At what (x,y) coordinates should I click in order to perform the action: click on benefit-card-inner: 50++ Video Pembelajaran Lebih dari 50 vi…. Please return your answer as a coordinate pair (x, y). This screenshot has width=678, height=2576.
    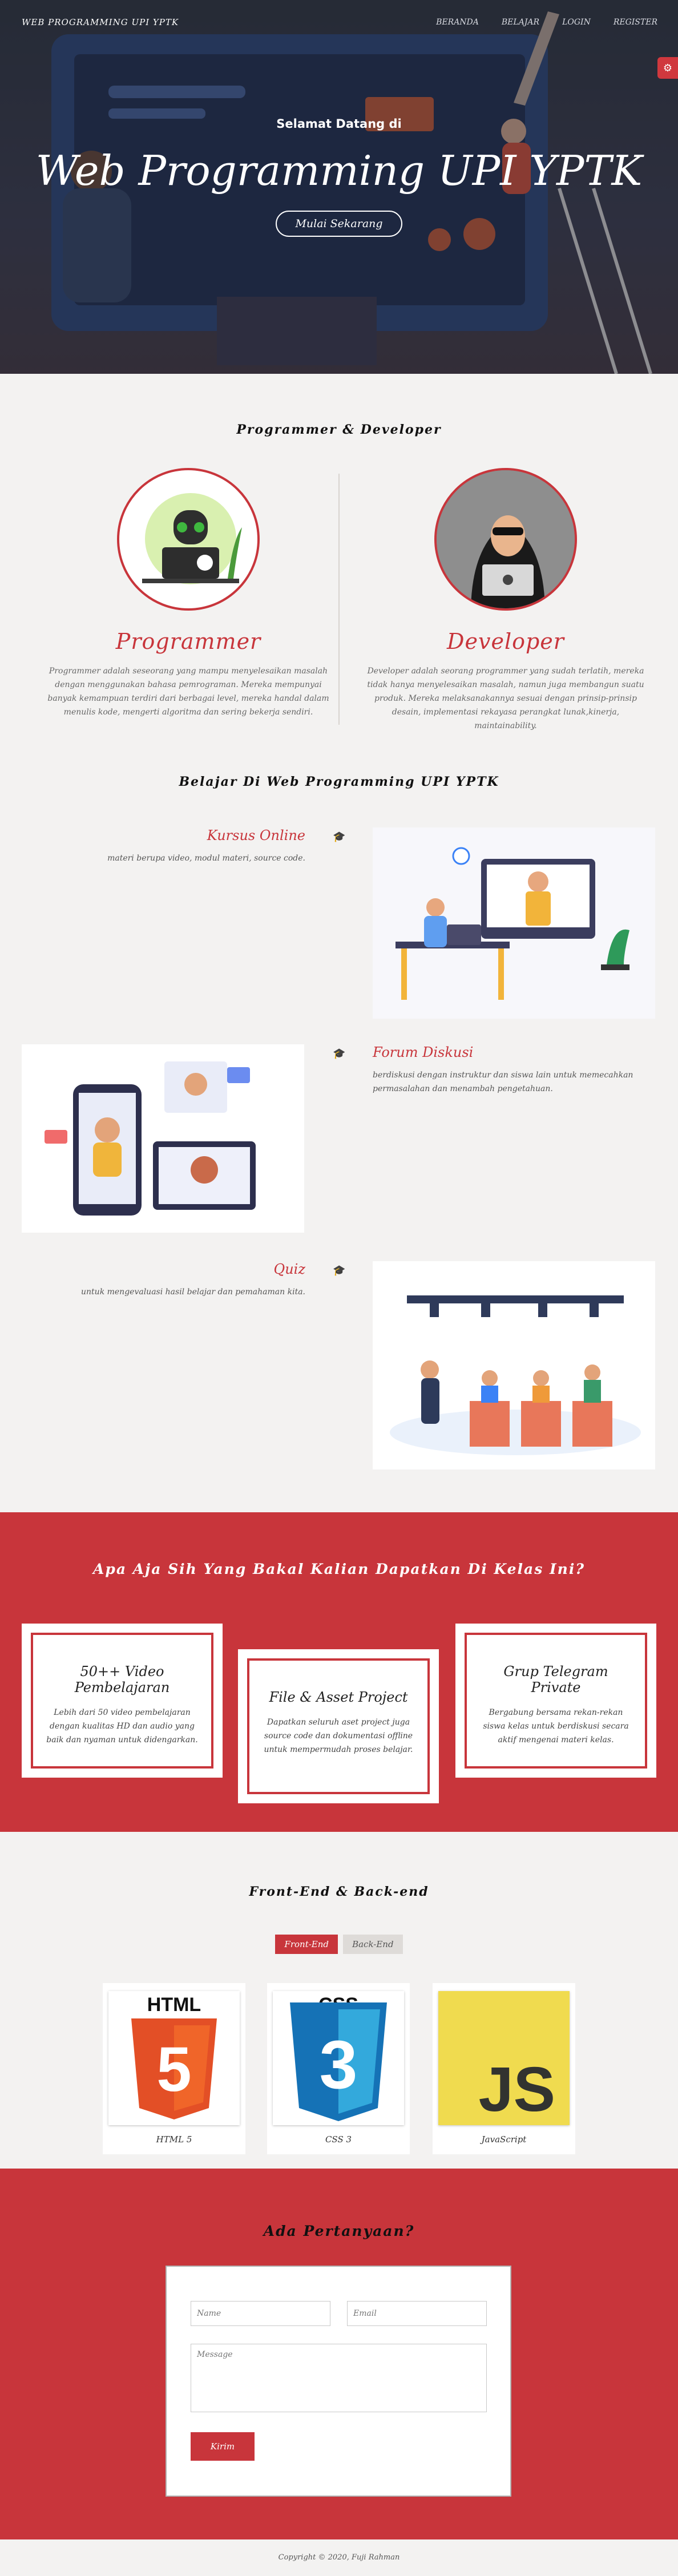
    Looking at the image, I should click on (122, 1701).